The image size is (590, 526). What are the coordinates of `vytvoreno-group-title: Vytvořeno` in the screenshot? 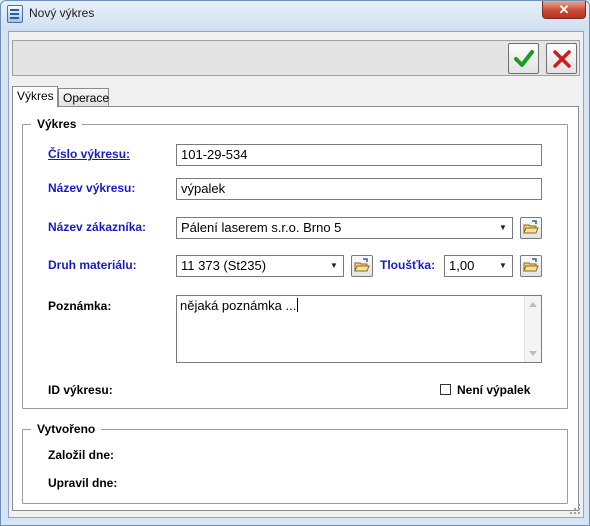 It's located at (66, 429).